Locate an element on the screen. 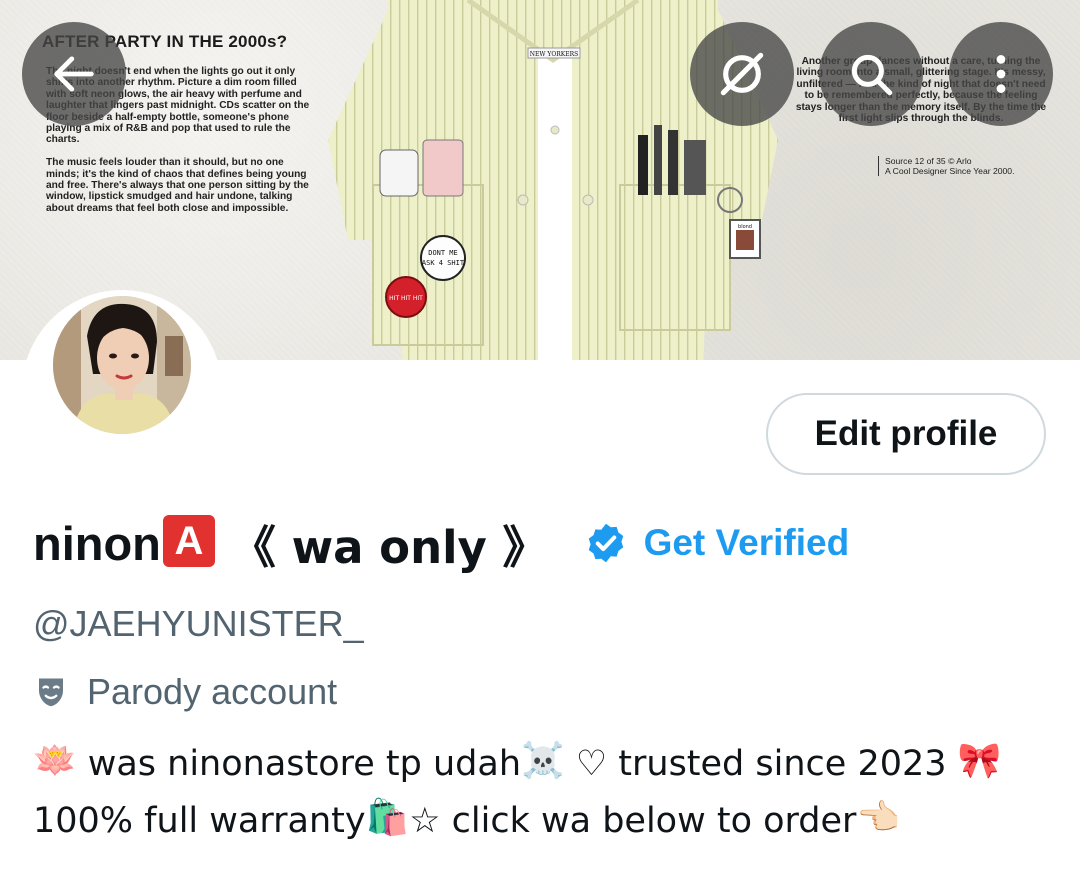 The height and width of the screenshot is (869, 1080). parody-account-label: Parody account is located at coordinates (212, 691).